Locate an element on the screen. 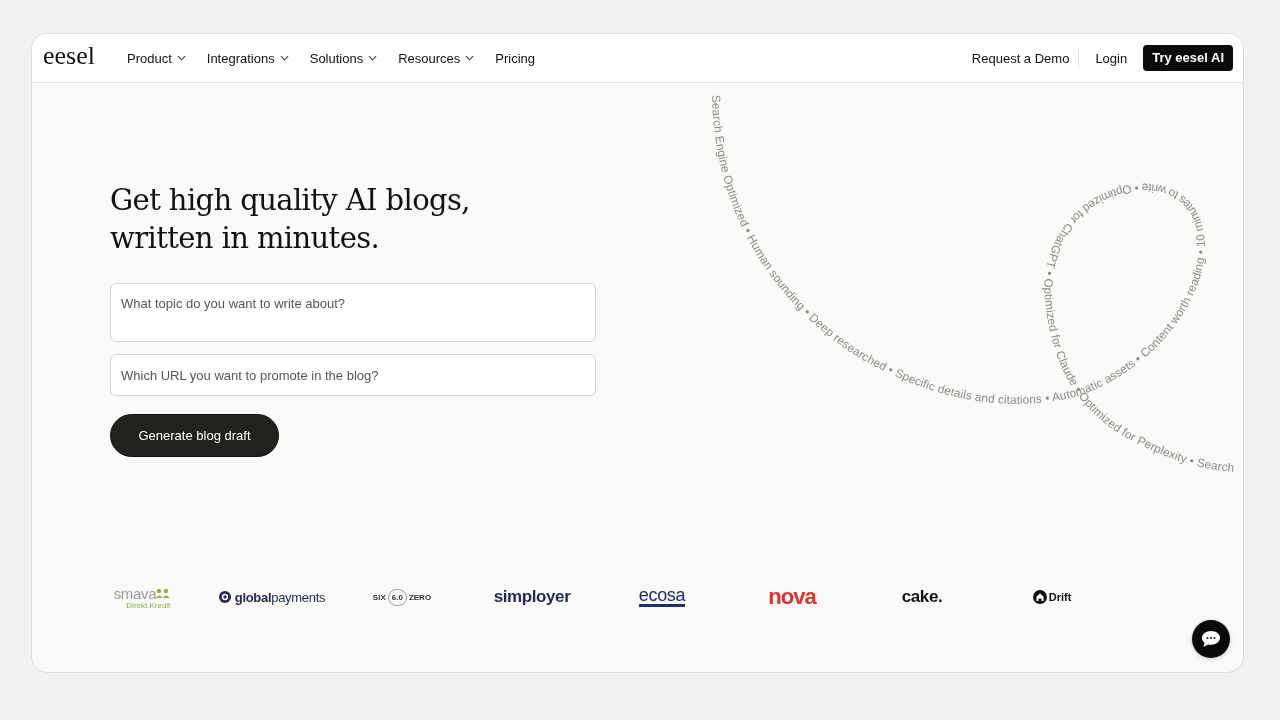 The width and height of the screenshot is (1280, 720). nav-link: Pricing is located at coordinates (515, 58).